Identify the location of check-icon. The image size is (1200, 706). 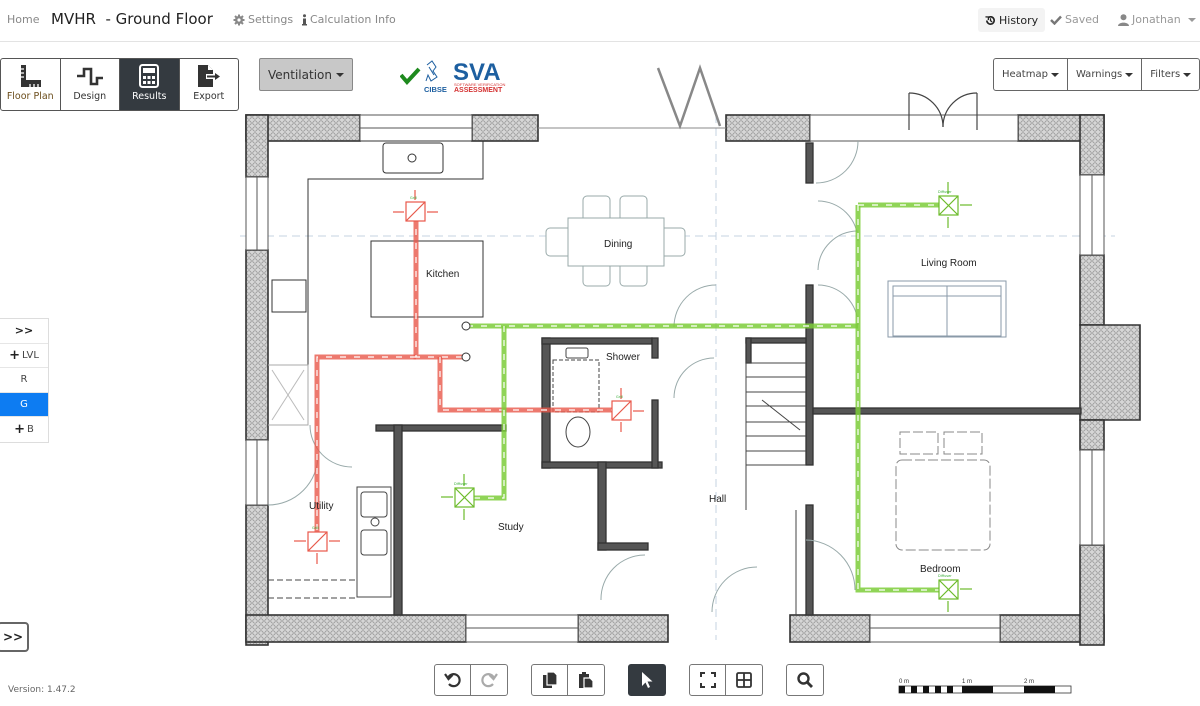
(1056, 20).